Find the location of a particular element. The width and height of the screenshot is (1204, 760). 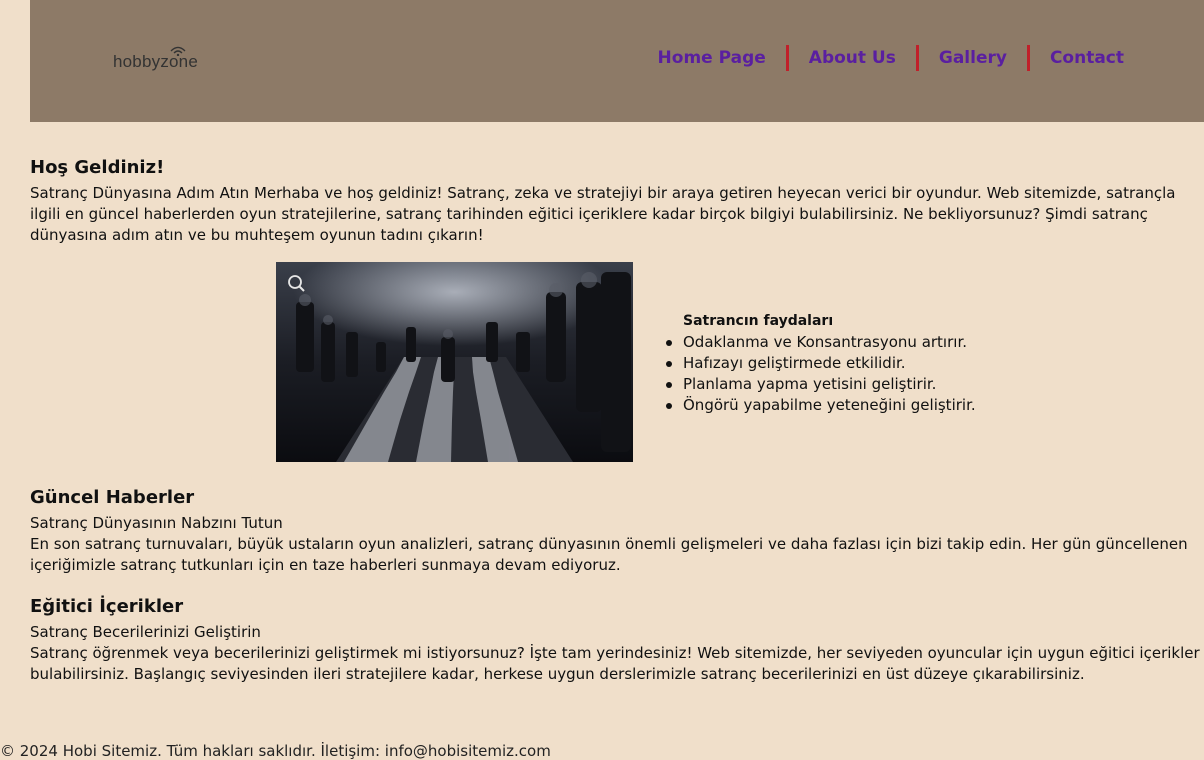

wifi-icon is located at coordinates (178, 50).